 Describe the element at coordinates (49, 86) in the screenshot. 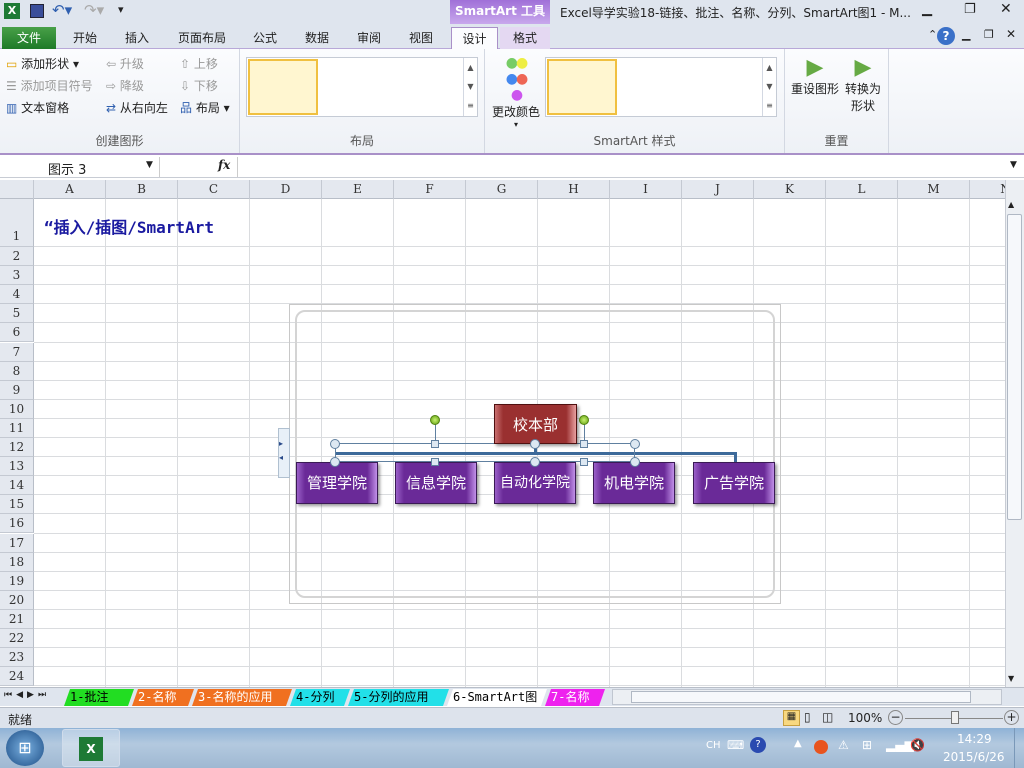

I see `add-bullet-button: ☰ 添加项目符号` at that location.